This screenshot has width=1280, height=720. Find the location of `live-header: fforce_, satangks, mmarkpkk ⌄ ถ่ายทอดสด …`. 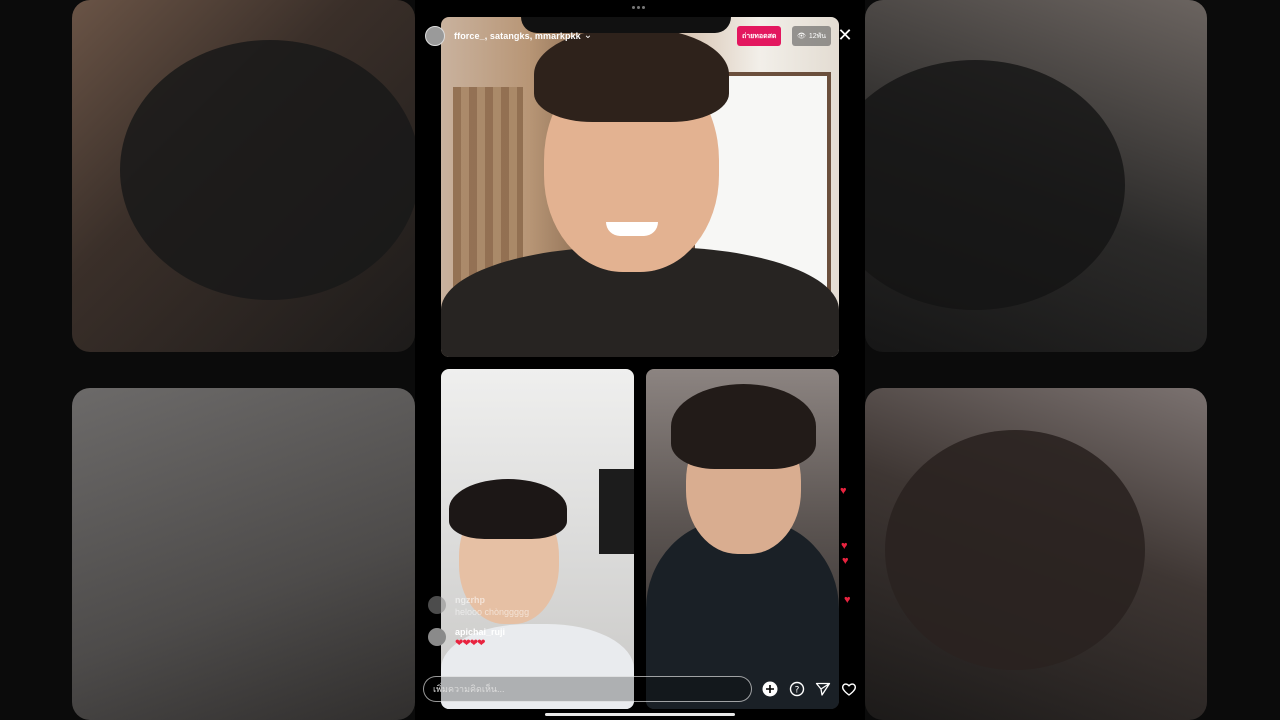

live-header: fforce_, satangks, mmarkpkk ⌄ ถ่ายทอดสด … is located at coordinates (640, 36).